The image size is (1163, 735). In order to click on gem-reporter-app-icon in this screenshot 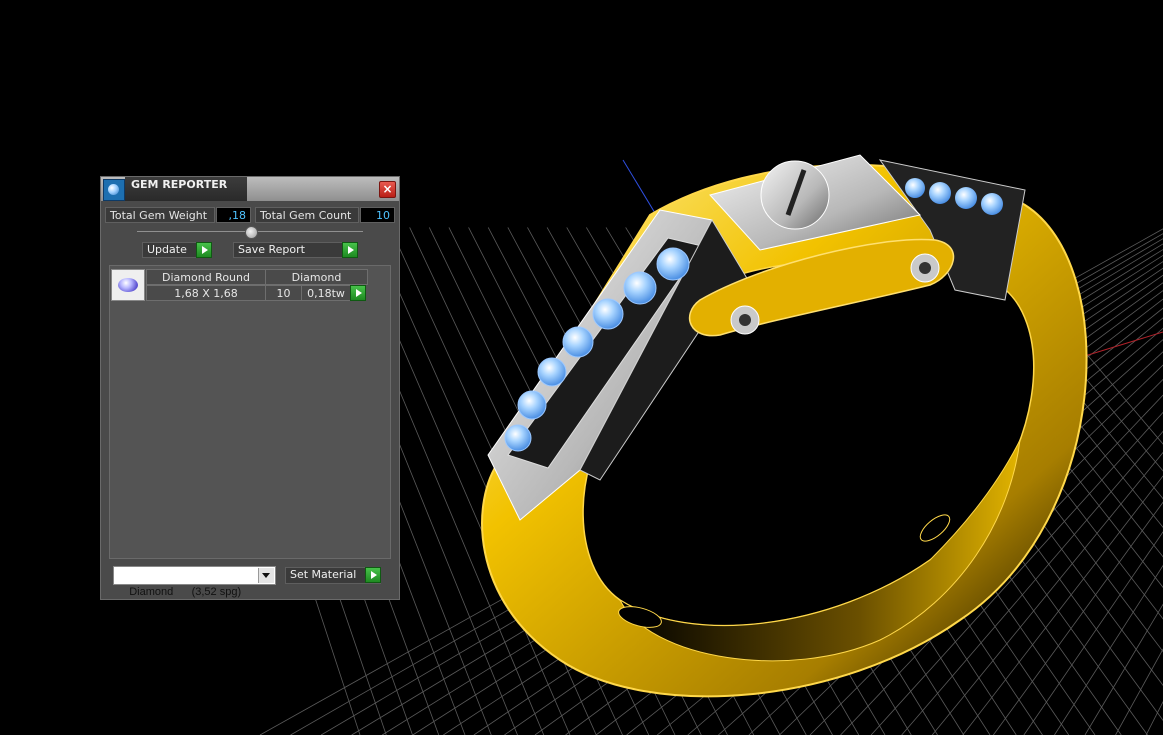, I will do `click(114, 190)`.